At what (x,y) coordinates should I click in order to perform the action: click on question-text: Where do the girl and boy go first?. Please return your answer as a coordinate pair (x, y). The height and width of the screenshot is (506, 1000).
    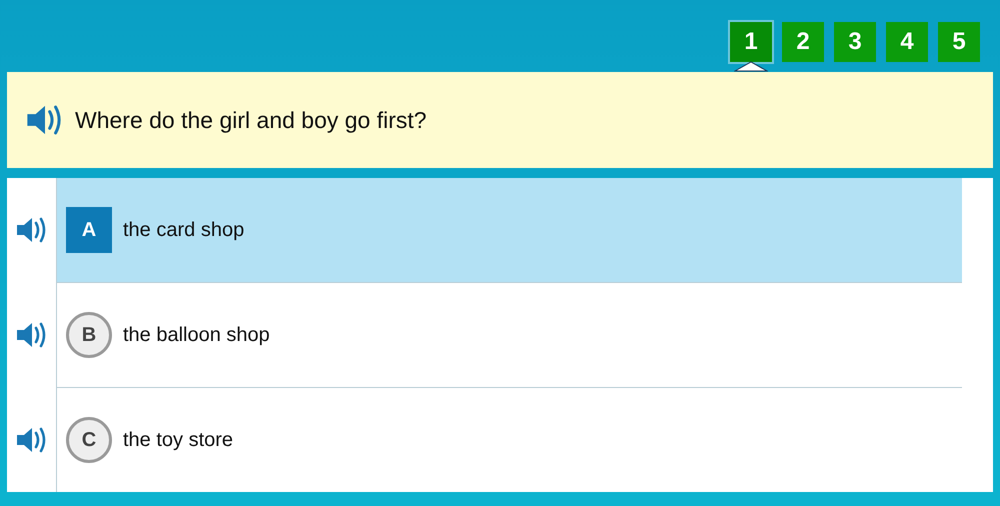
    Looking at the image, I should click on (251, 120).